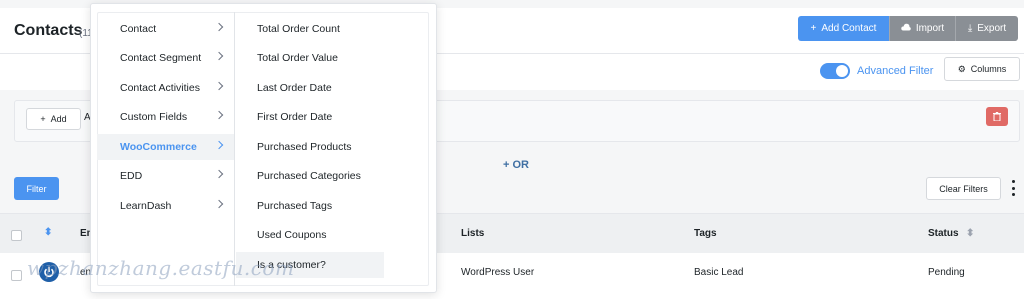 The width and height of the screenshot is (1024, 299). I want to click on advanced-filter-toggle, so click(835, 71).